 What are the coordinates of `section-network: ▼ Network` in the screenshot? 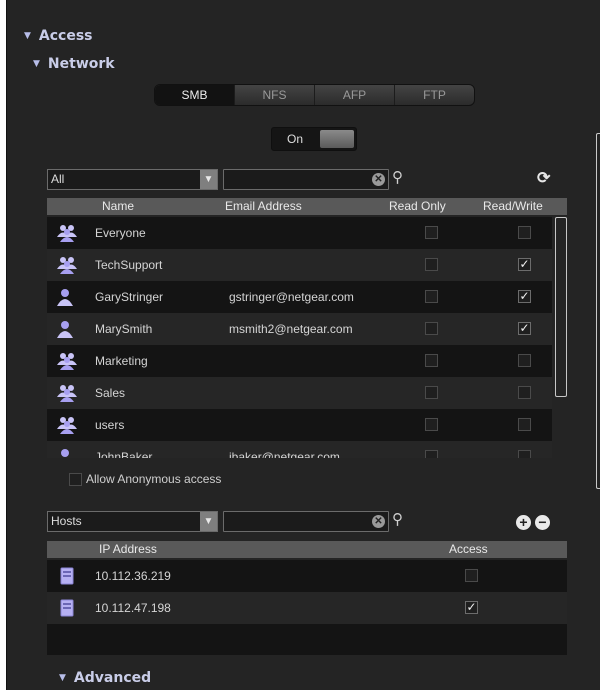 It's located at (74, 64).